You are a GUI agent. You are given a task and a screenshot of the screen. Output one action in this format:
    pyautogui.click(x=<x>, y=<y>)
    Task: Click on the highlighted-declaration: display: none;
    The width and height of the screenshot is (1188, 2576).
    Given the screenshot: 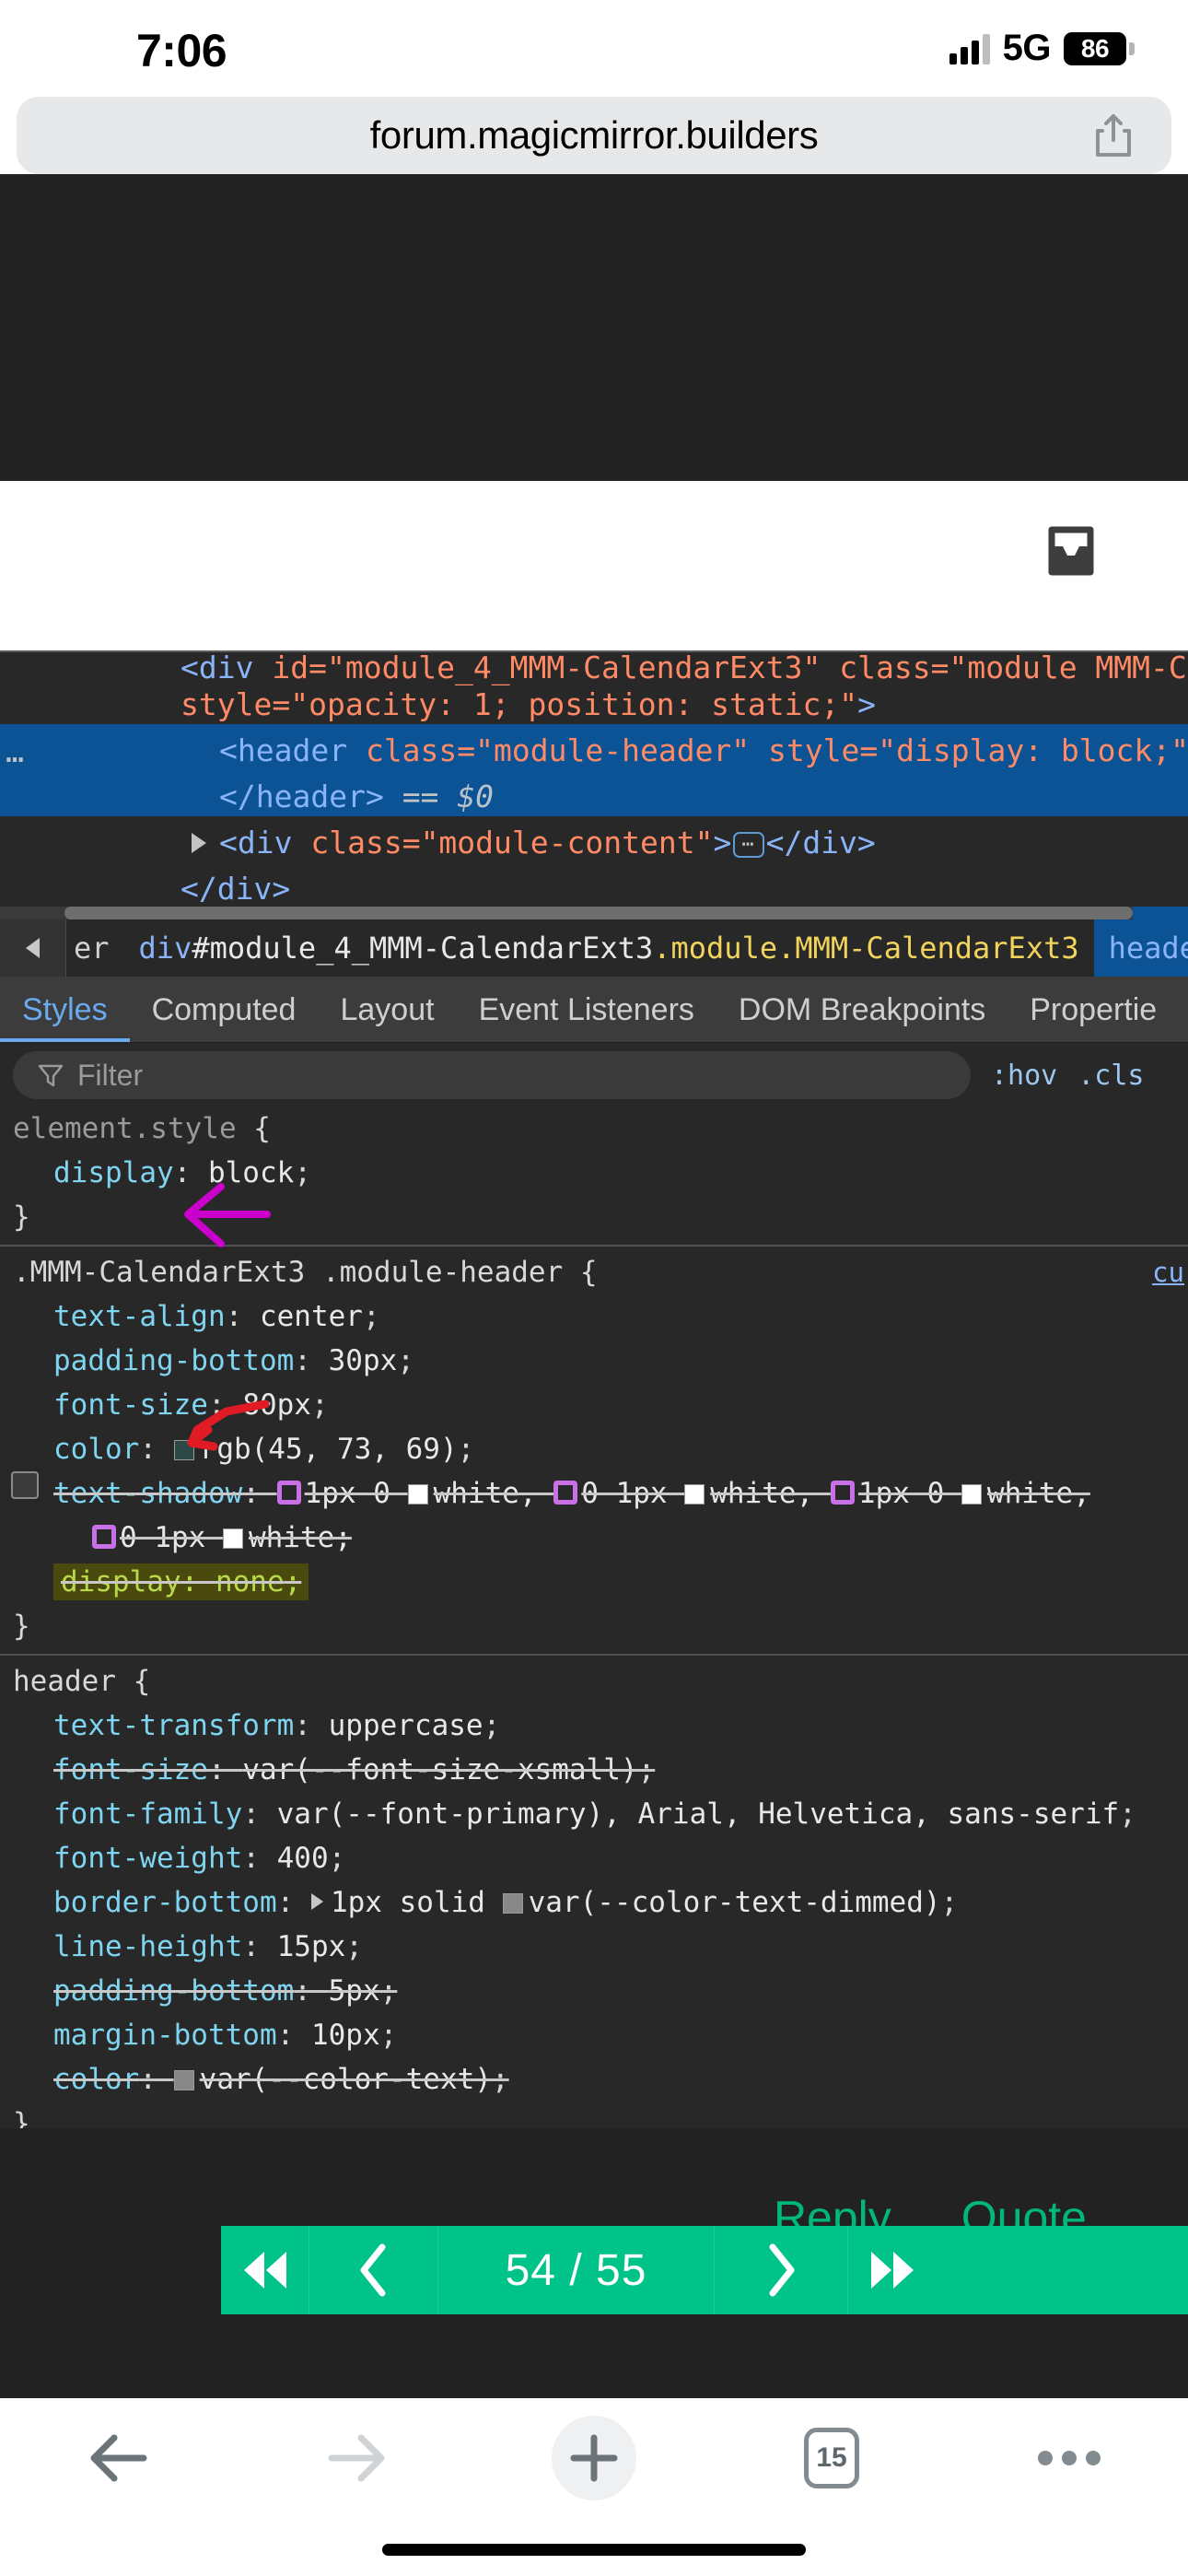 What is the action you would take?
    pyautogui.click(x=181, y=1581)
    